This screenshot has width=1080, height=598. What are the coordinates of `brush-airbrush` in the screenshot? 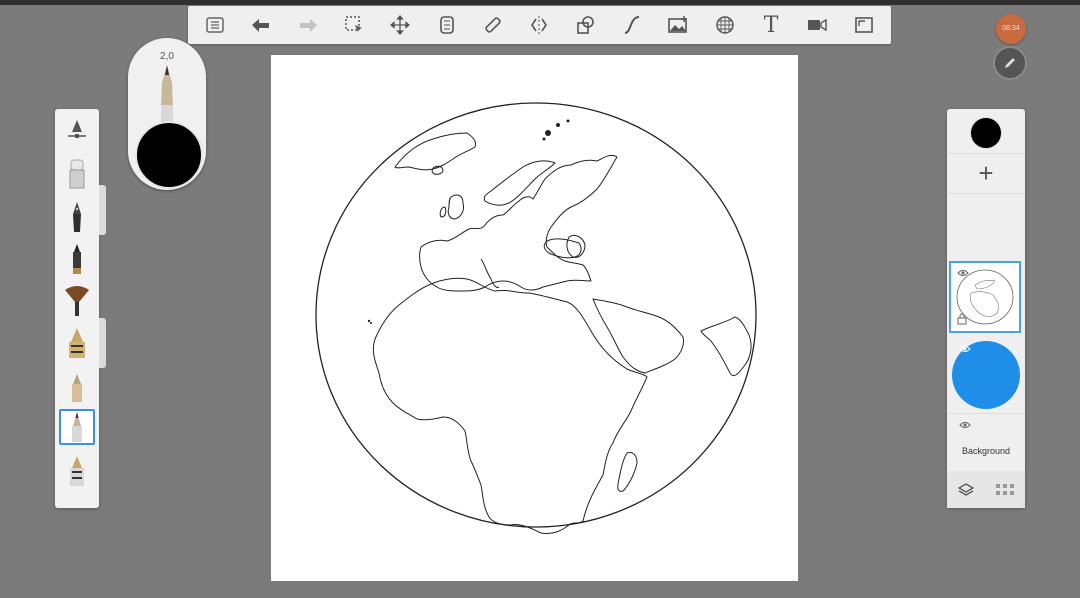 It's located at (77, 387).